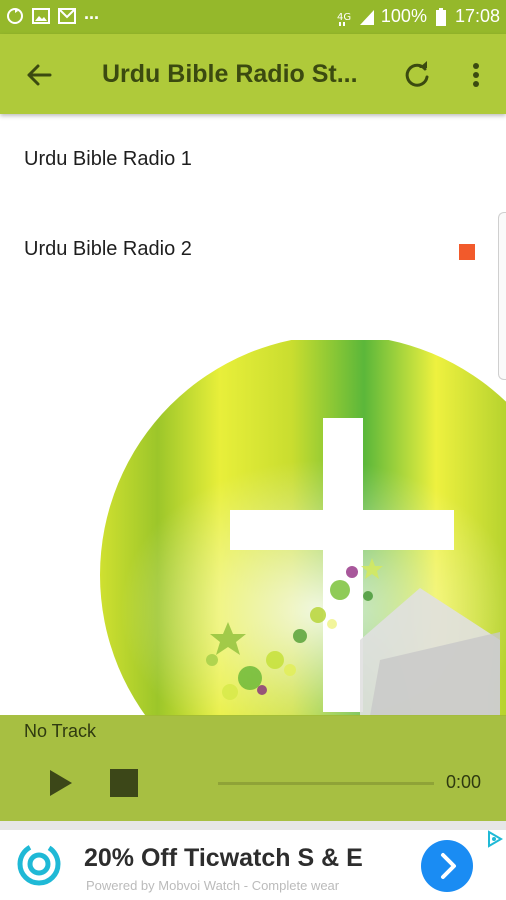 The height and width of the screenshot is (900, 506). I want to click on player-bar: No Track 0:00, so click(253, 768).